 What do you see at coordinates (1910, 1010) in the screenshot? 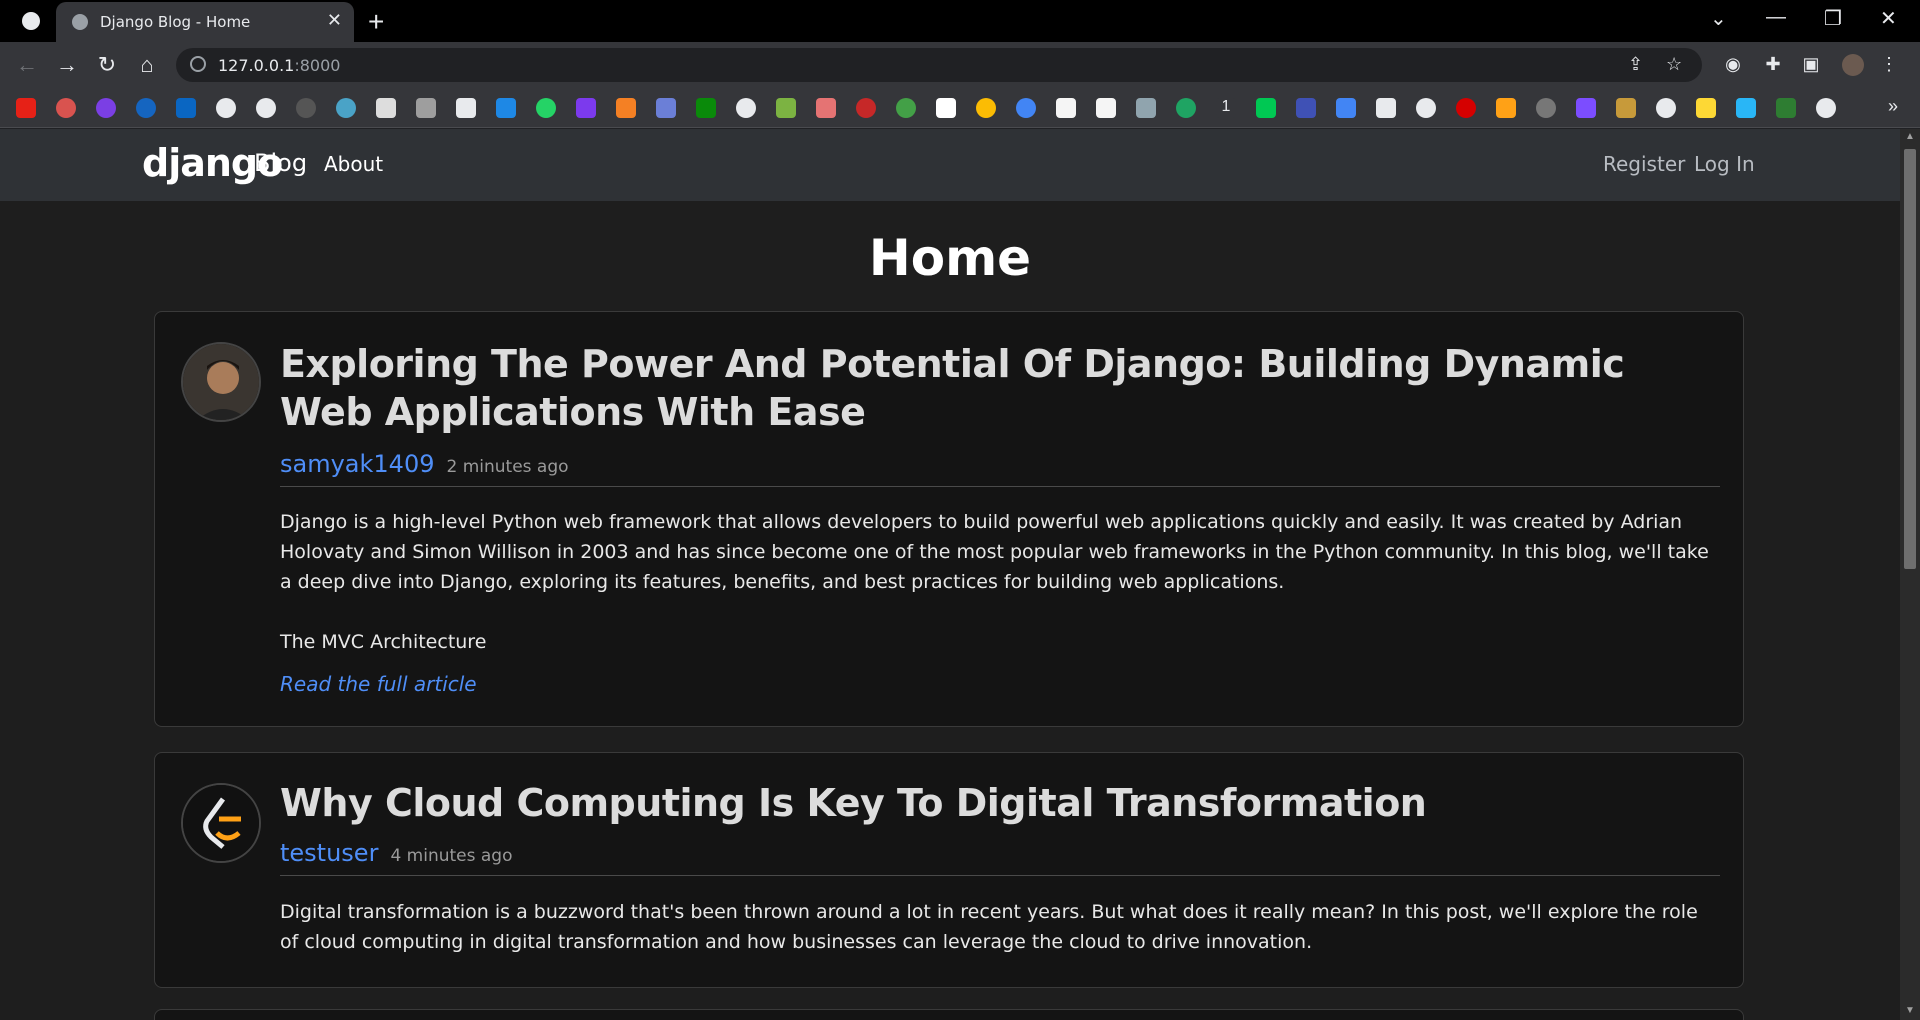
I see `scroll-down-icon: ▼` at bounding box center [1910, 1010].